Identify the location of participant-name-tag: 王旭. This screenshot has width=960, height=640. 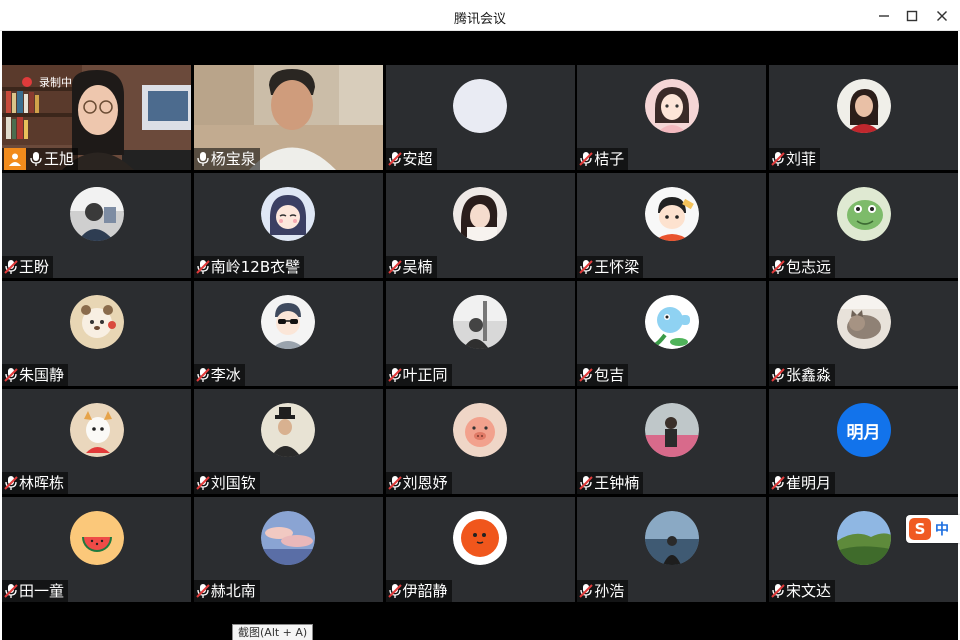
(40, 159).